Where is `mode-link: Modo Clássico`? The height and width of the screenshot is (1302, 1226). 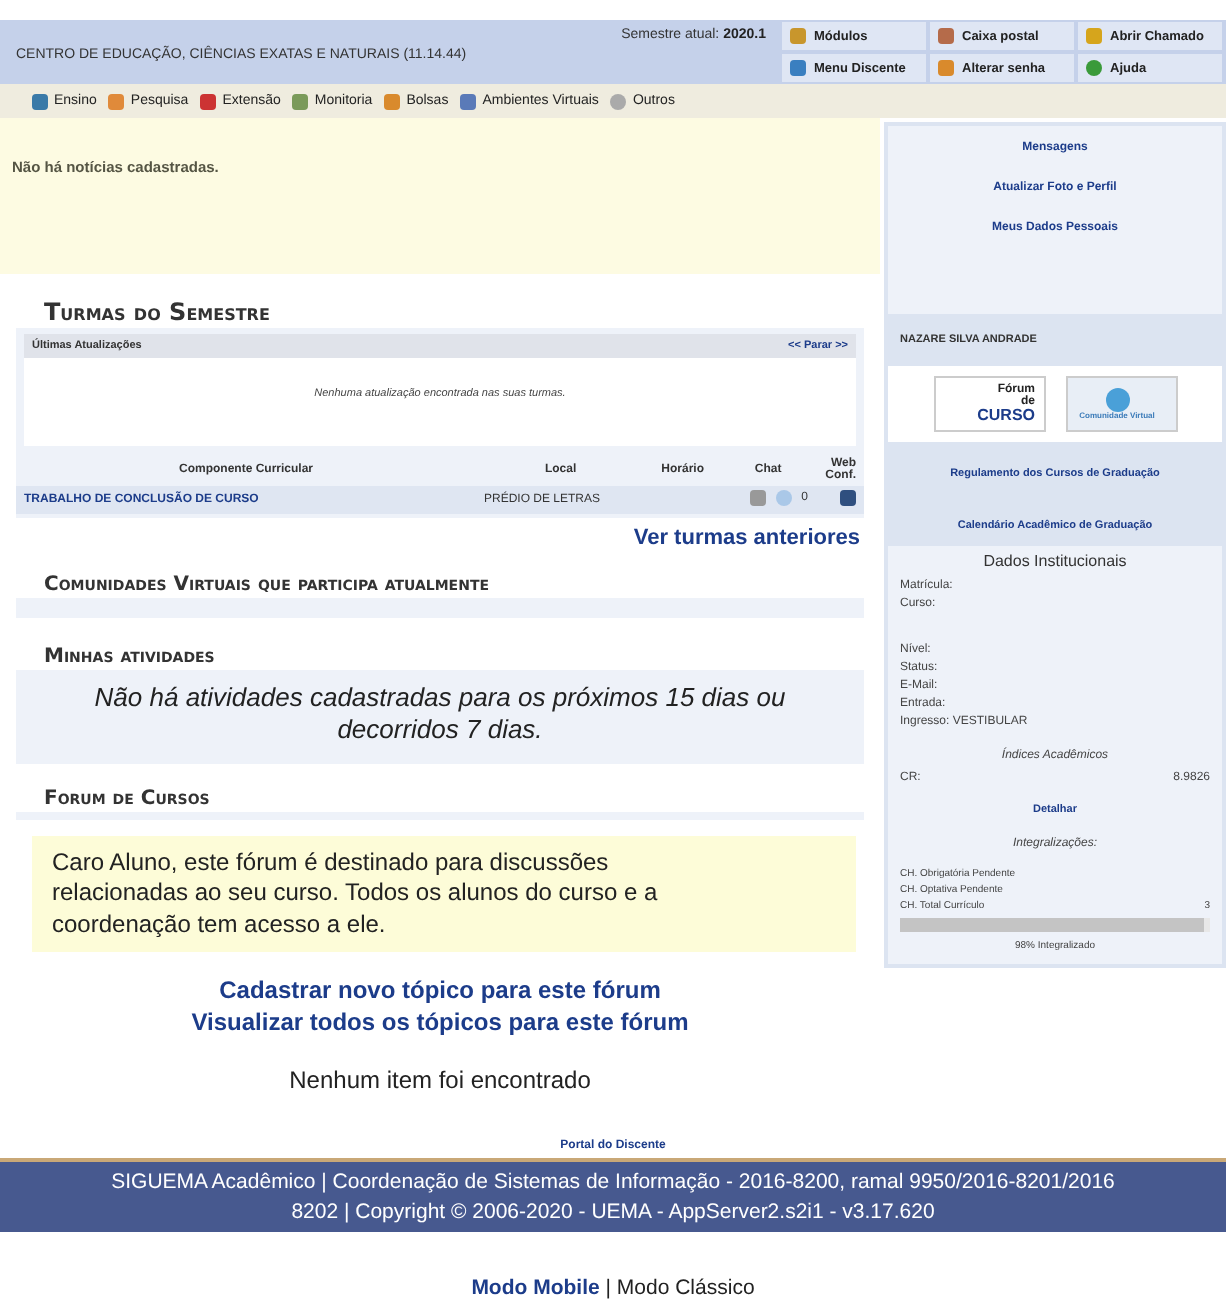
mode-link: Modo Clássico is located at coordinates (685, 1287).